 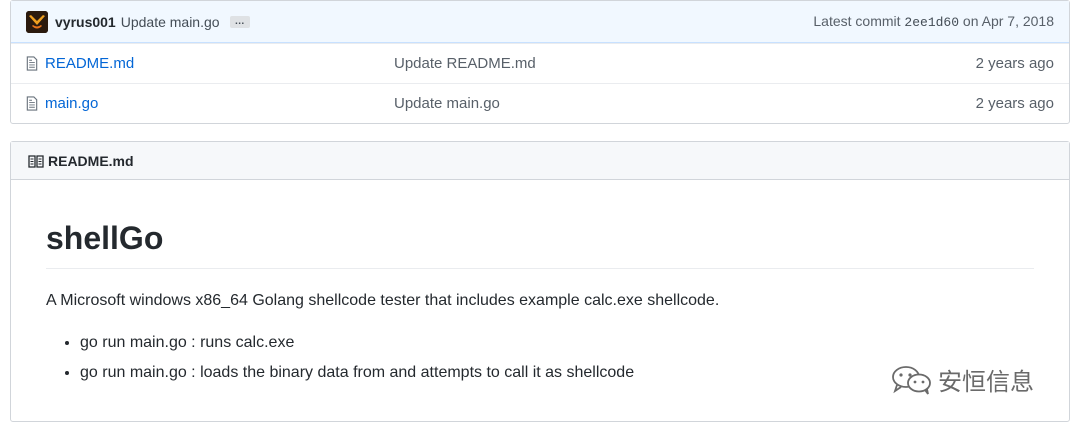 What do you see at coordinates (89, 63) in the screenshot?
I see `file-name-link: README.md` at bounding box center [89, 63].